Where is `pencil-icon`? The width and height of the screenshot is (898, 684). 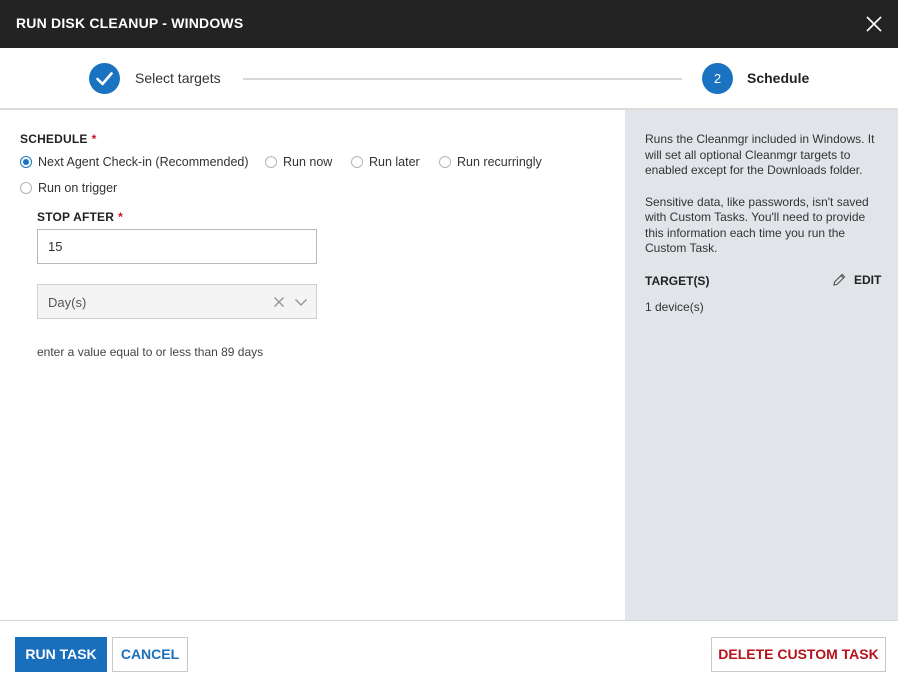 pencil-icon is located at coordinates (839, 279).